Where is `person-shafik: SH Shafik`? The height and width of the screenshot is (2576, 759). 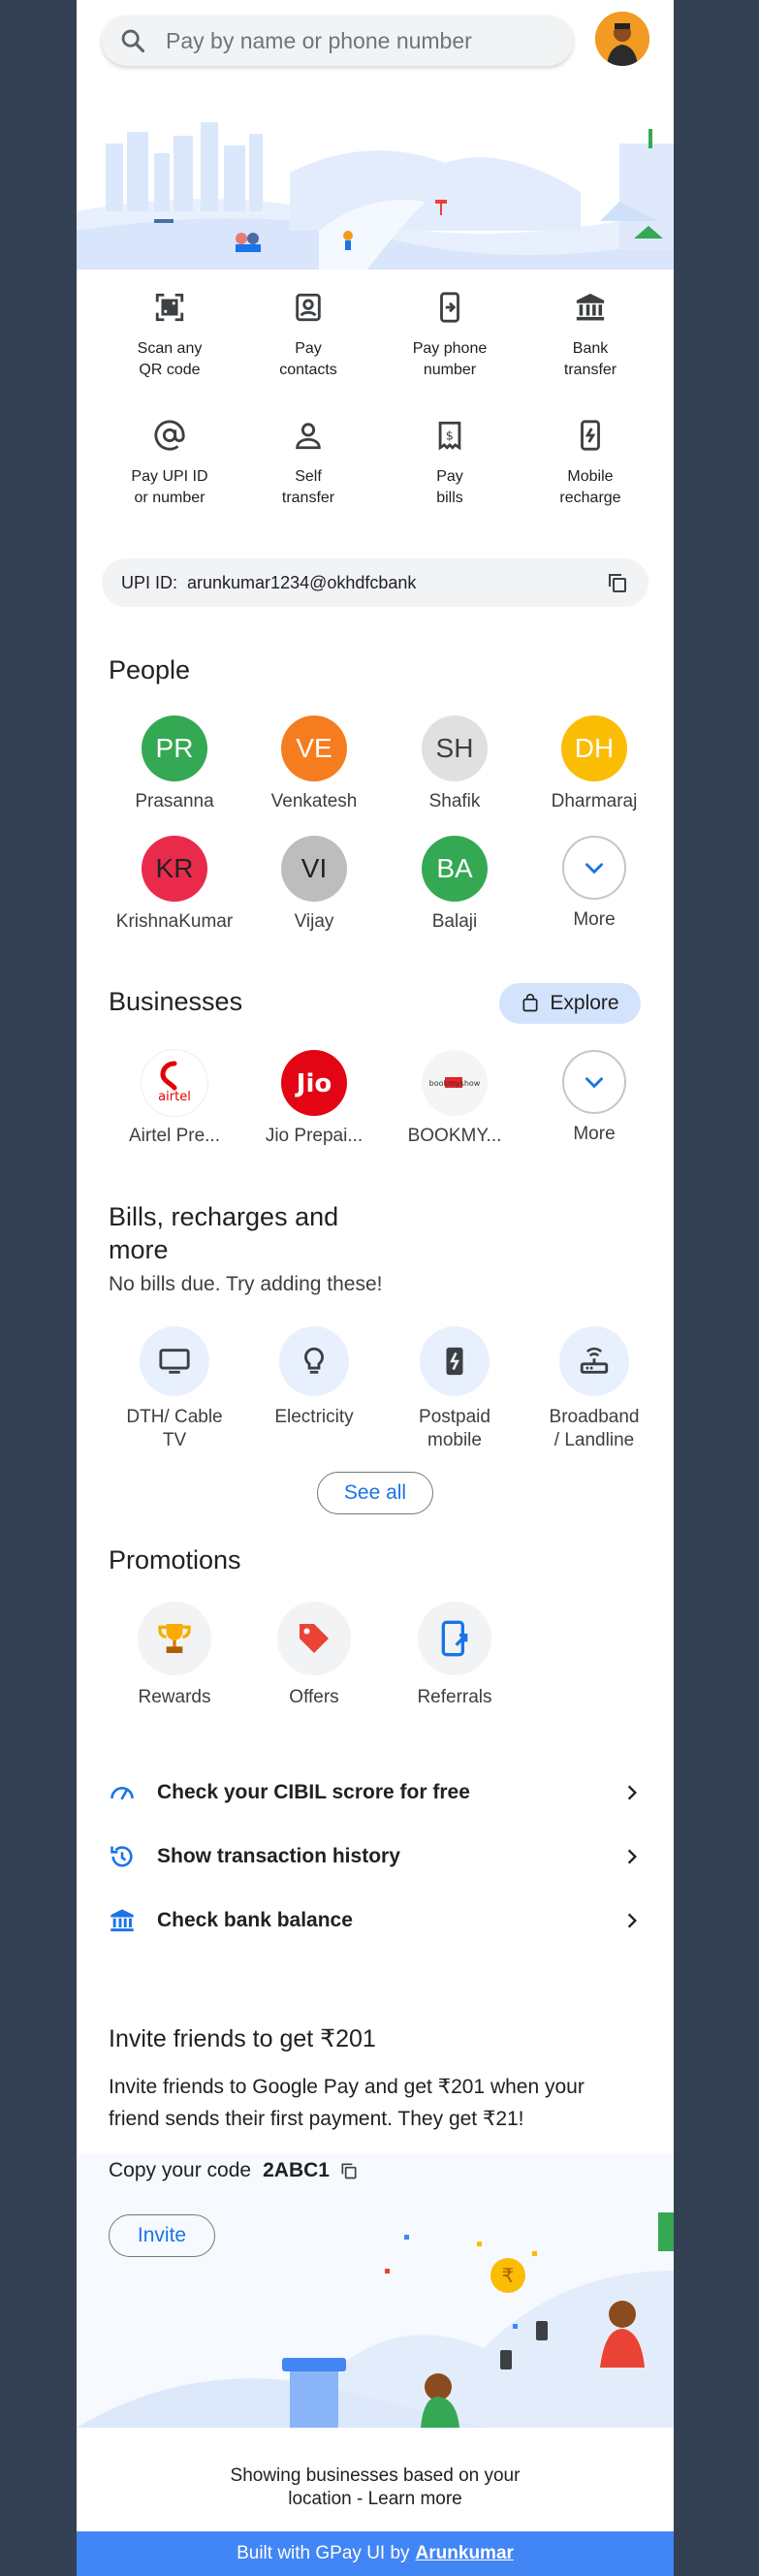
person-shafik: SH Shafik is located at coordinates (454, 764).